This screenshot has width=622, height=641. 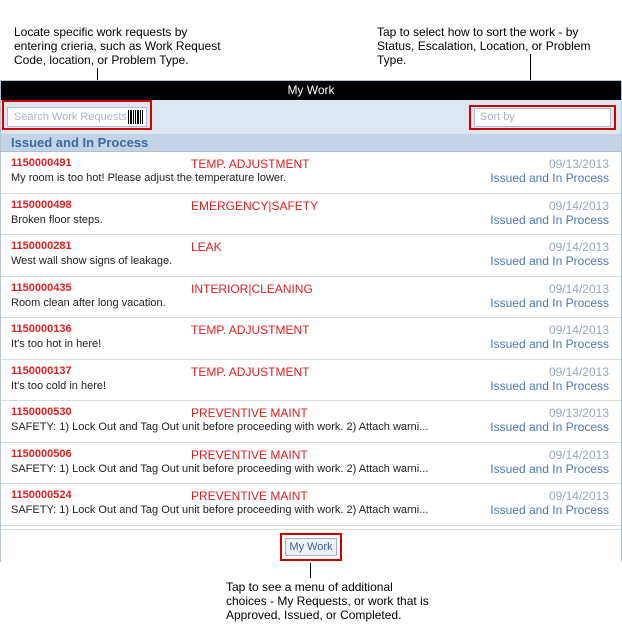 I want to click on work-request-code: 1150000435, so click(x=41, y=287).